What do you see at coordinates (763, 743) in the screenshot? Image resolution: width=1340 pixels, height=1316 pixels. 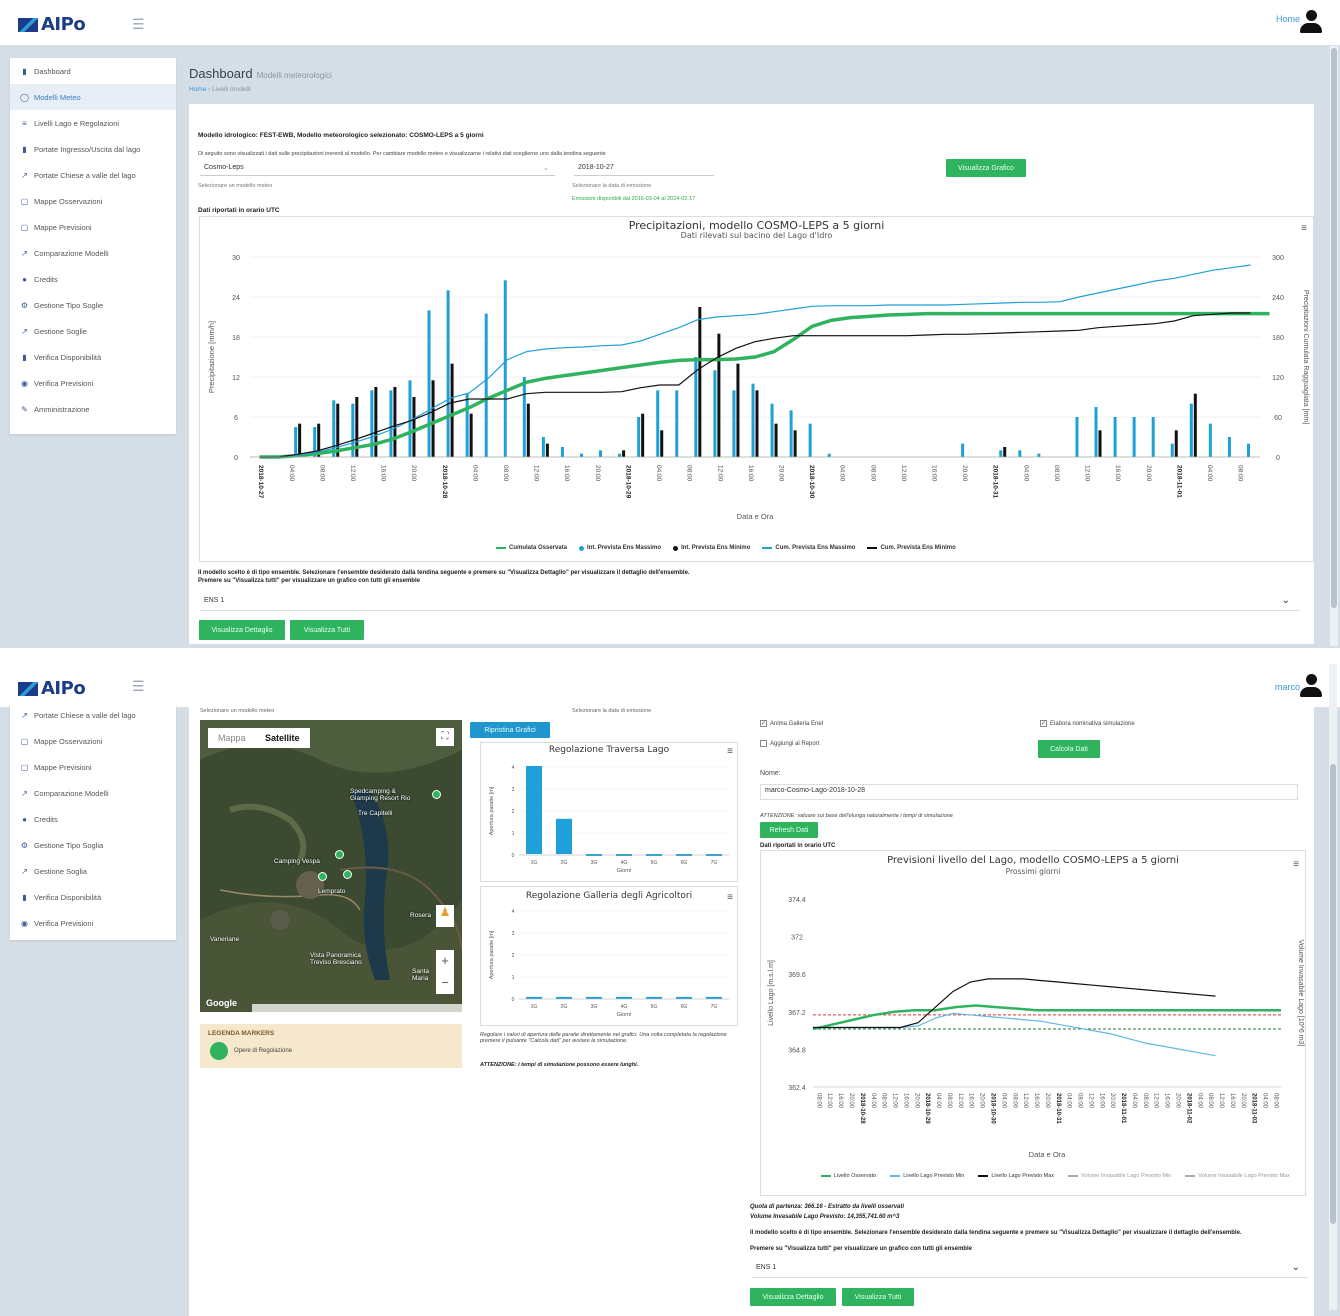 I see `checkbox-icon` at bounding box center [763, 743].